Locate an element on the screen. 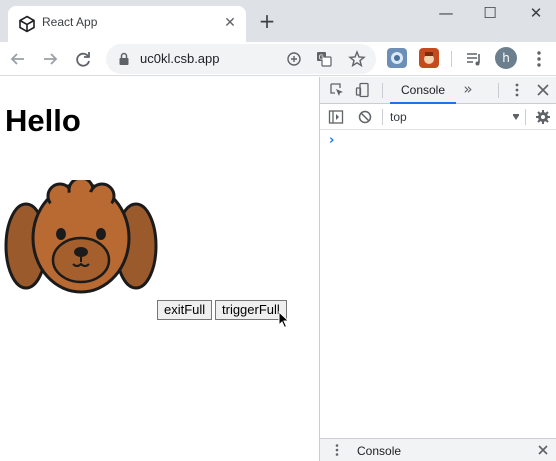  drawer-console-tab: Console is located at coordinates (379, 451).